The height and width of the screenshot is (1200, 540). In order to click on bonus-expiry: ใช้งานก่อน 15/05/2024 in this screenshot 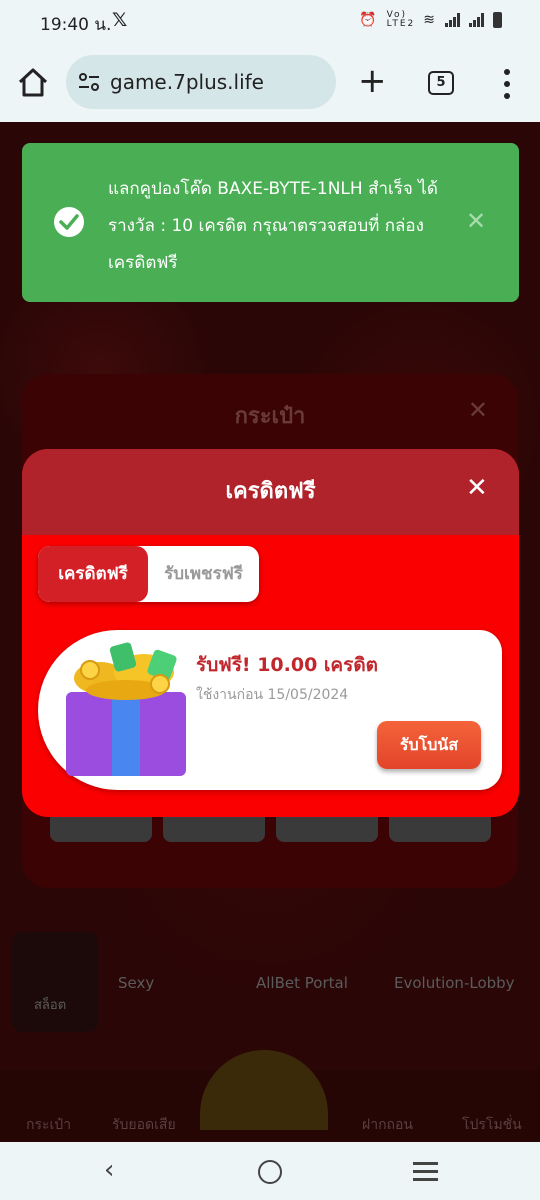, I will do `click(272, 695)`.